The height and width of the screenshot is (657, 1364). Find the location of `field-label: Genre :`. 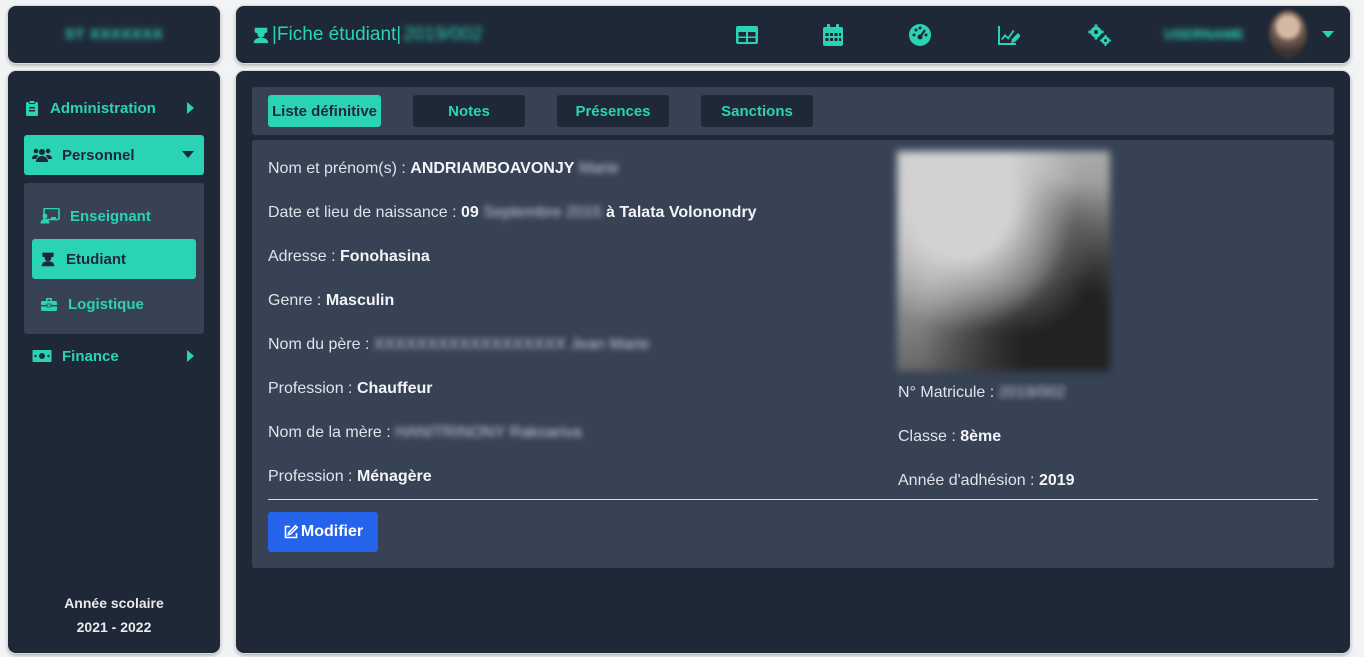

field-label: Genre : is located at coordinates (297, 300).